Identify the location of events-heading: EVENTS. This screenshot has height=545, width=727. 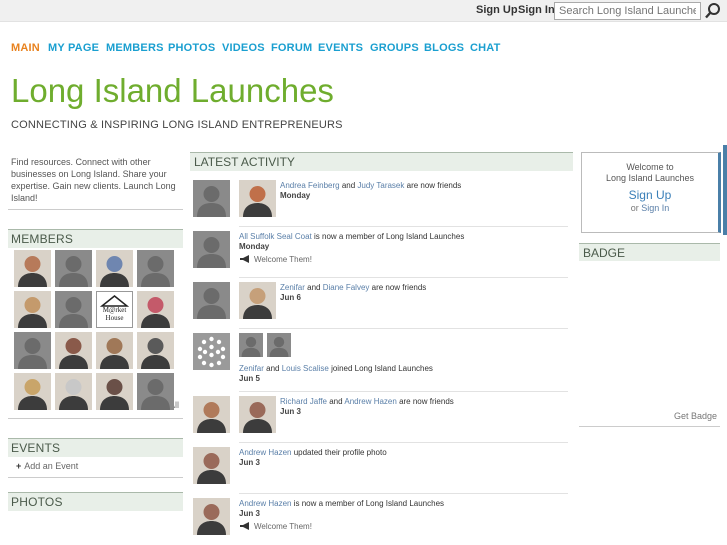
(95, 447).